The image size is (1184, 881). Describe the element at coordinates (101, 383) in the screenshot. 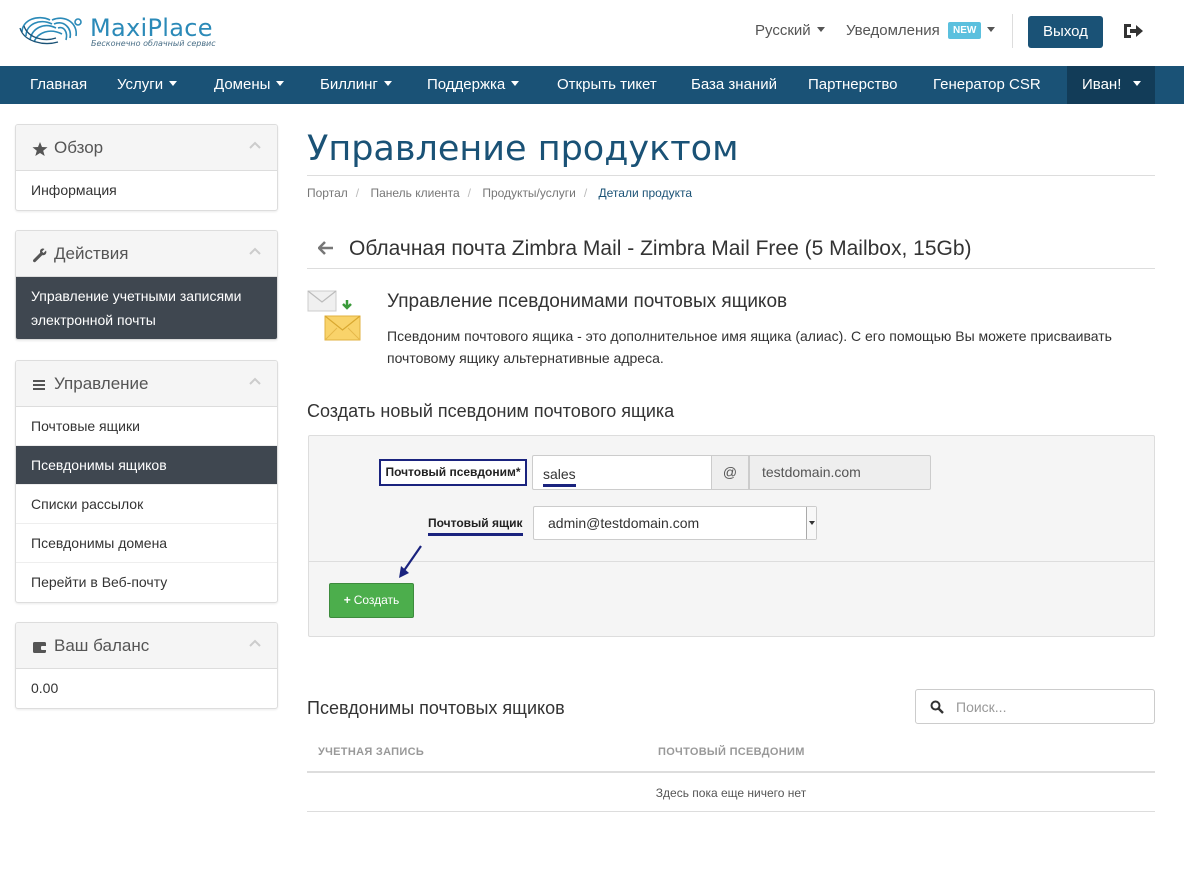

I see `manage-title: Управление` at that location.